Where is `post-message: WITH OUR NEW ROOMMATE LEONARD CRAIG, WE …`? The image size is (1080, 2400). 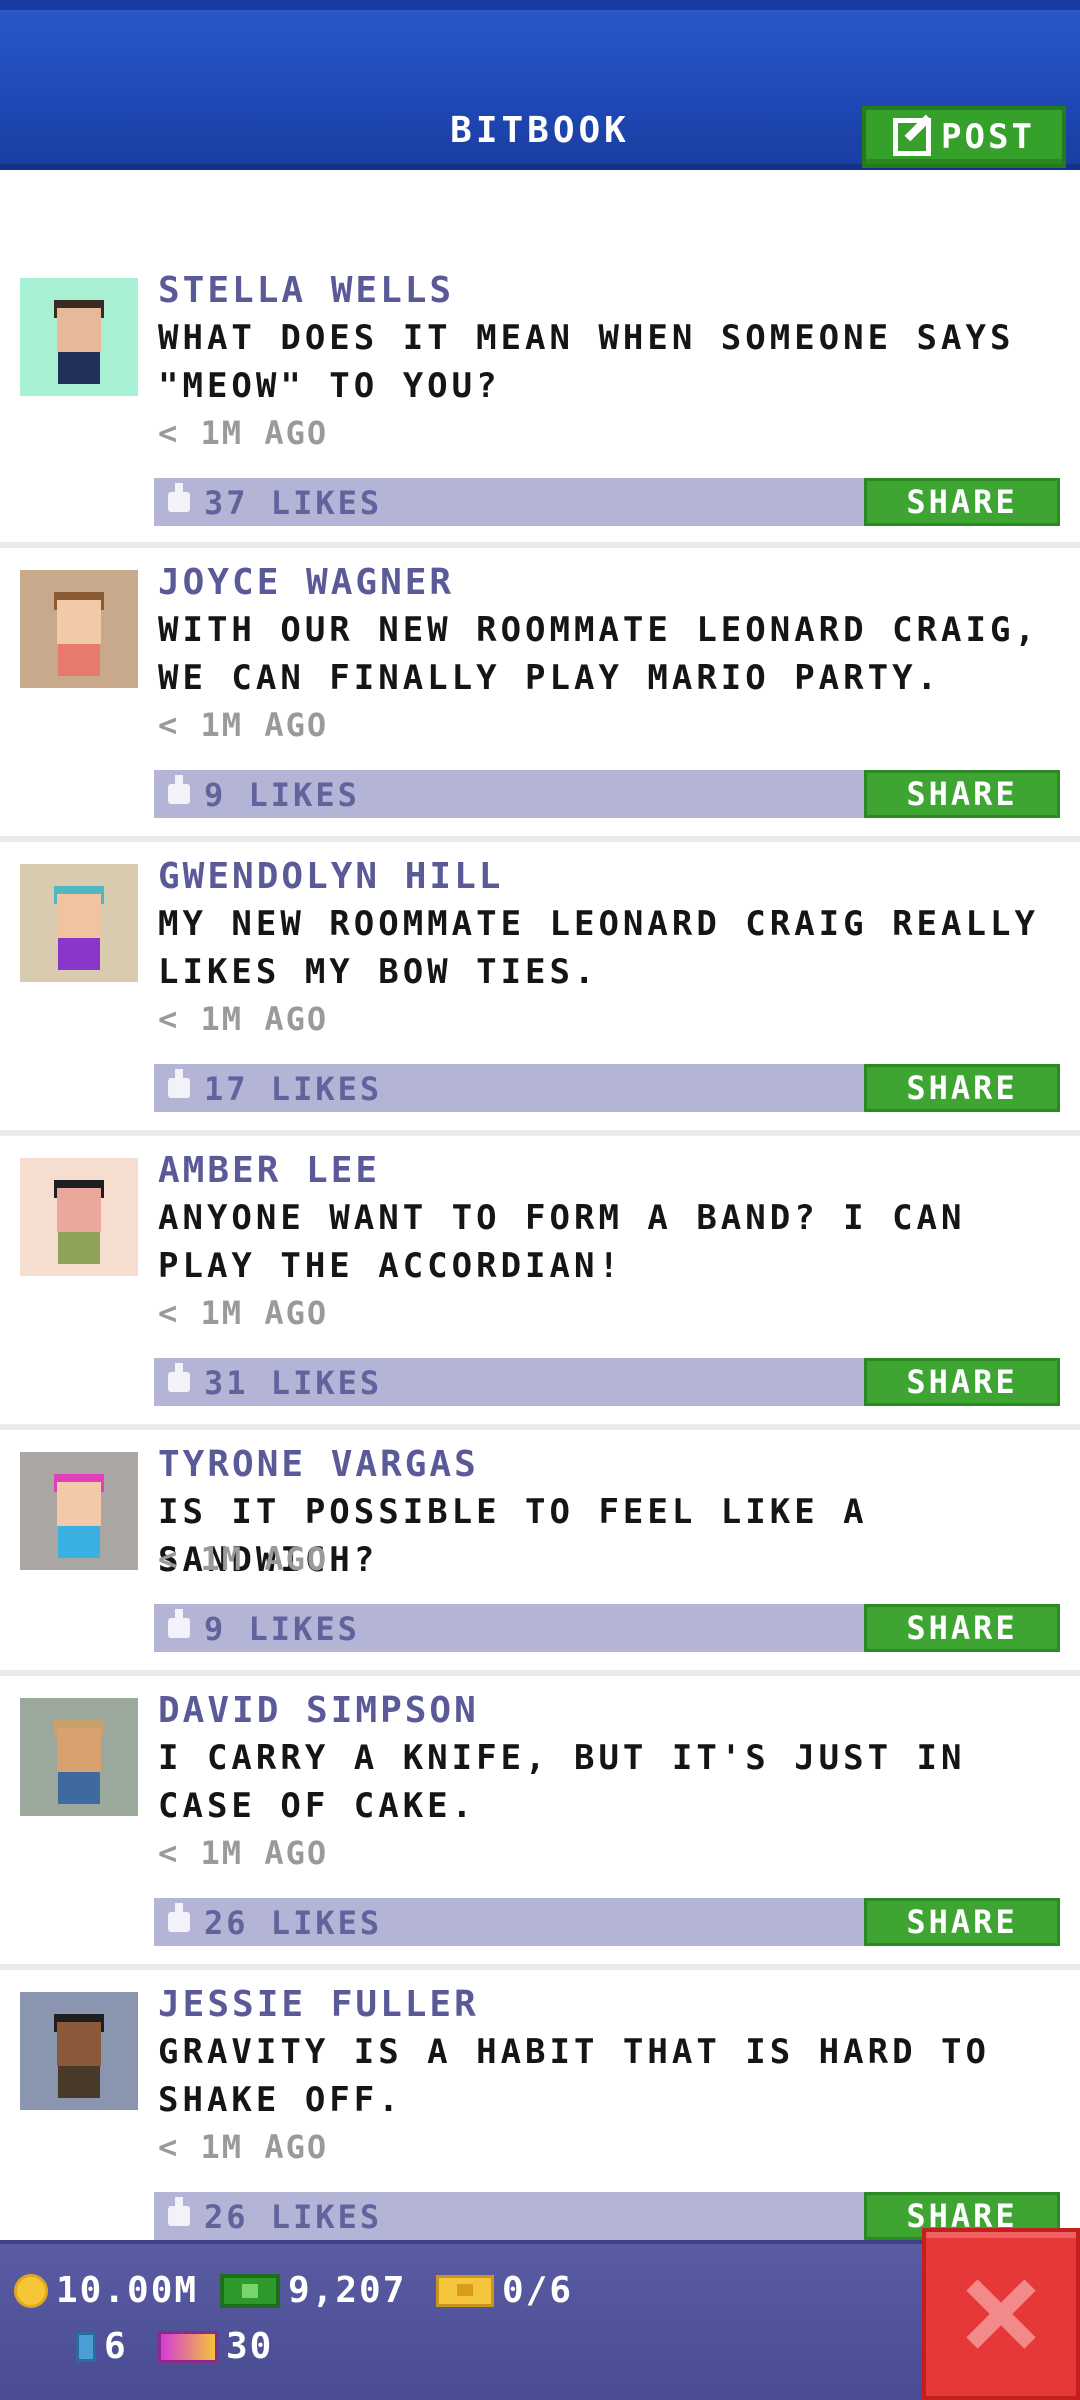
post-message: WITH OUR NEW ROOMMATE LEONARD CRAIG, WE … is located at coordinates (598, 654).